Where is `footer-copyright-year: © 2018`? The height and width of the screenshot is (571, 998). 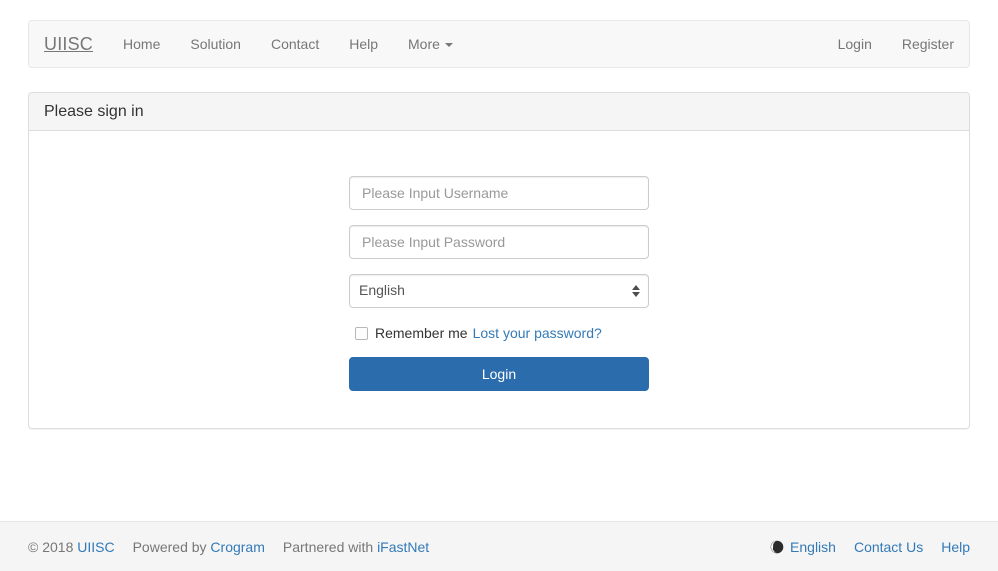
footer-copyright-year: © 2018 is located at coordinates (51, 546).